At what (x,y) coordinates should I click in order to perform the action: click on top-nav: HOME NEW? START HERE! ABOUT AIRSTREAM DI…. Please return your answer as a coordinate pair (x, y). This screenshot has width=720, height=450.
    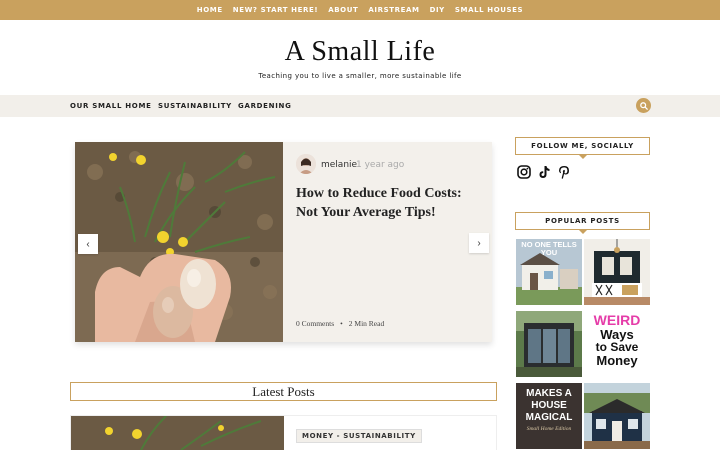
    Looking at the image, I should click on (360, 10).